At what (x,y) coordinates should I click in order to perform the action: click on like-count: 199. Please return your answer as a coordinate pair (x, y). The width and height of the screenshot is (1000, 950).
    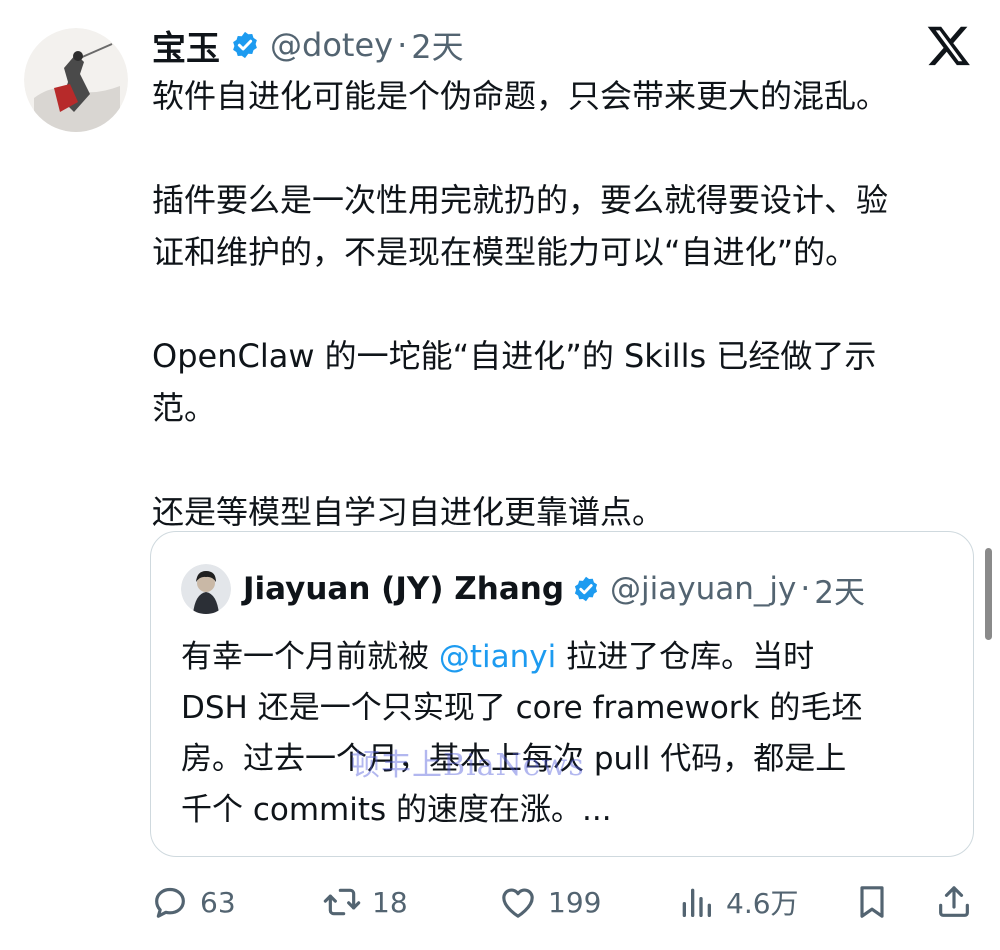
    Looking at the image, I should click on (575, 902).